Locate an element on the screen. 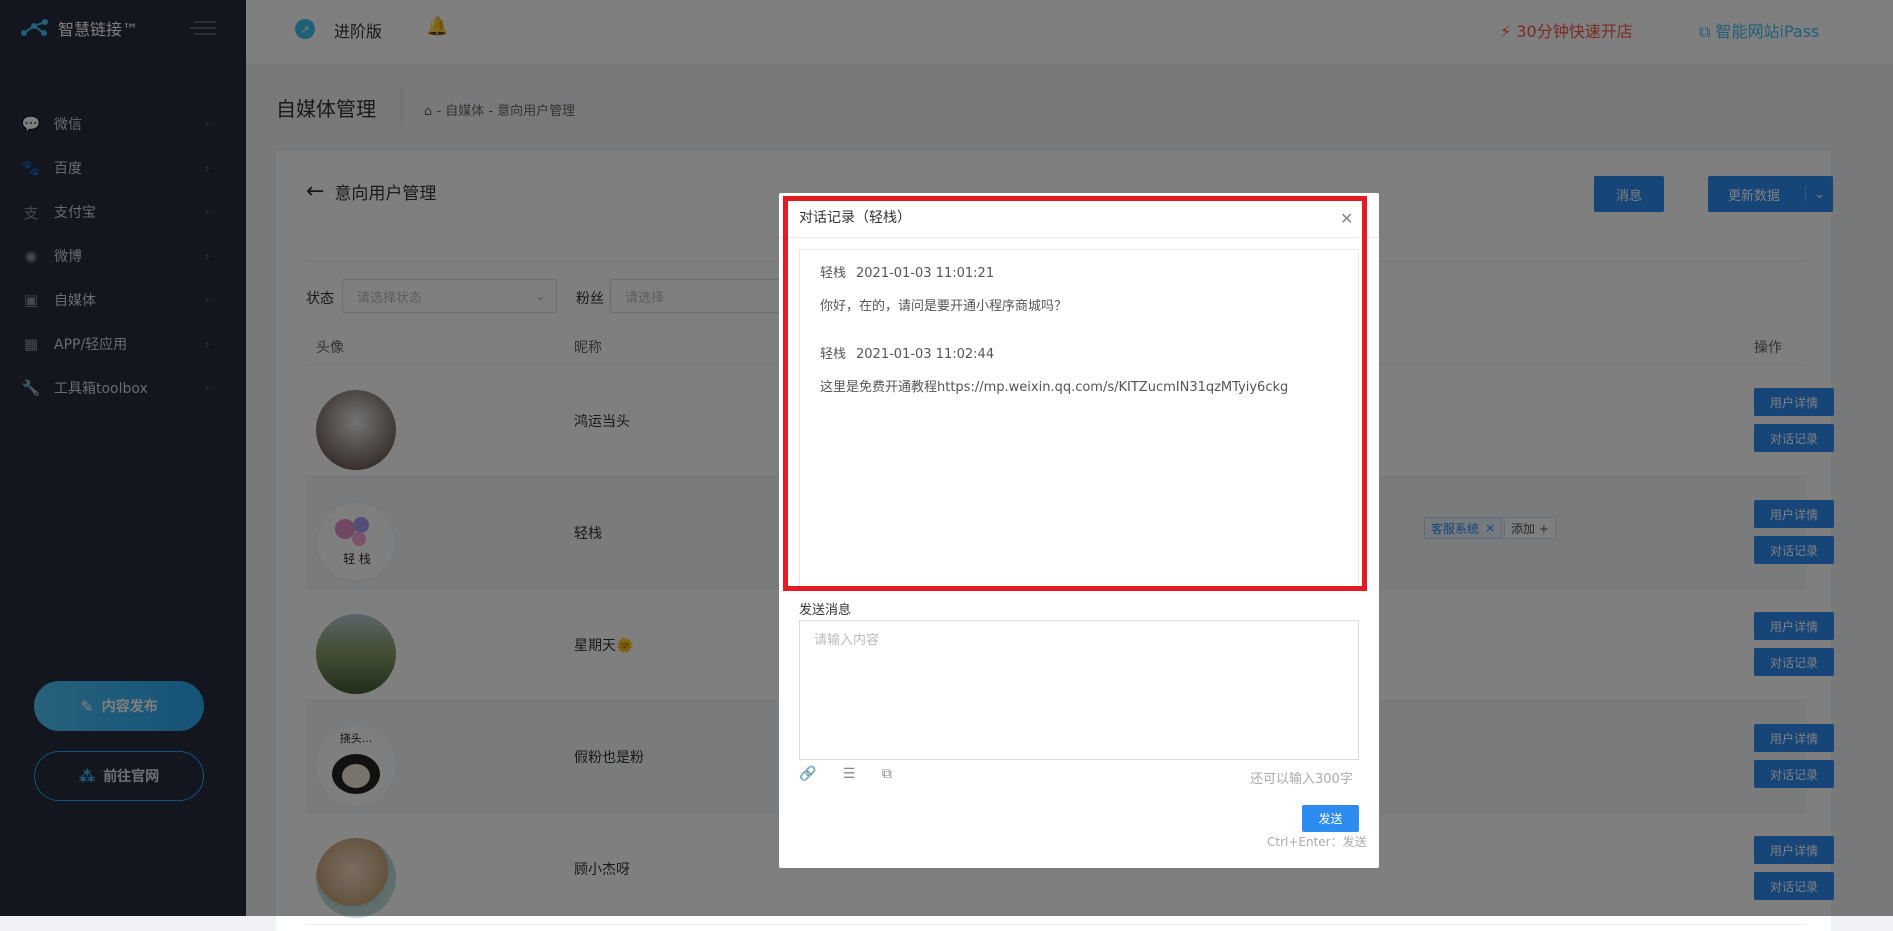  send-button: 发送 is located at coordinates (1330, 818).